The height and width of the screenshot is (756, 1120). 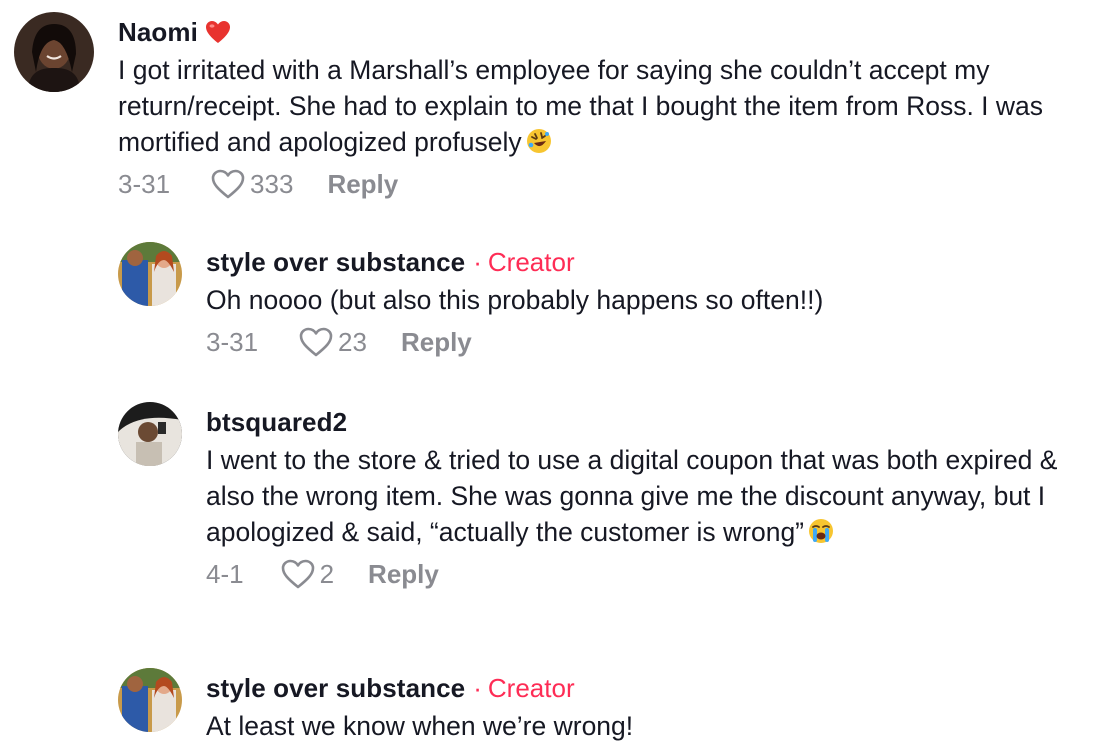 What do you see at coordinates (225, 574) in the screenshot?
I see `comment-date: 4-1` at bounding box center [225, 574].